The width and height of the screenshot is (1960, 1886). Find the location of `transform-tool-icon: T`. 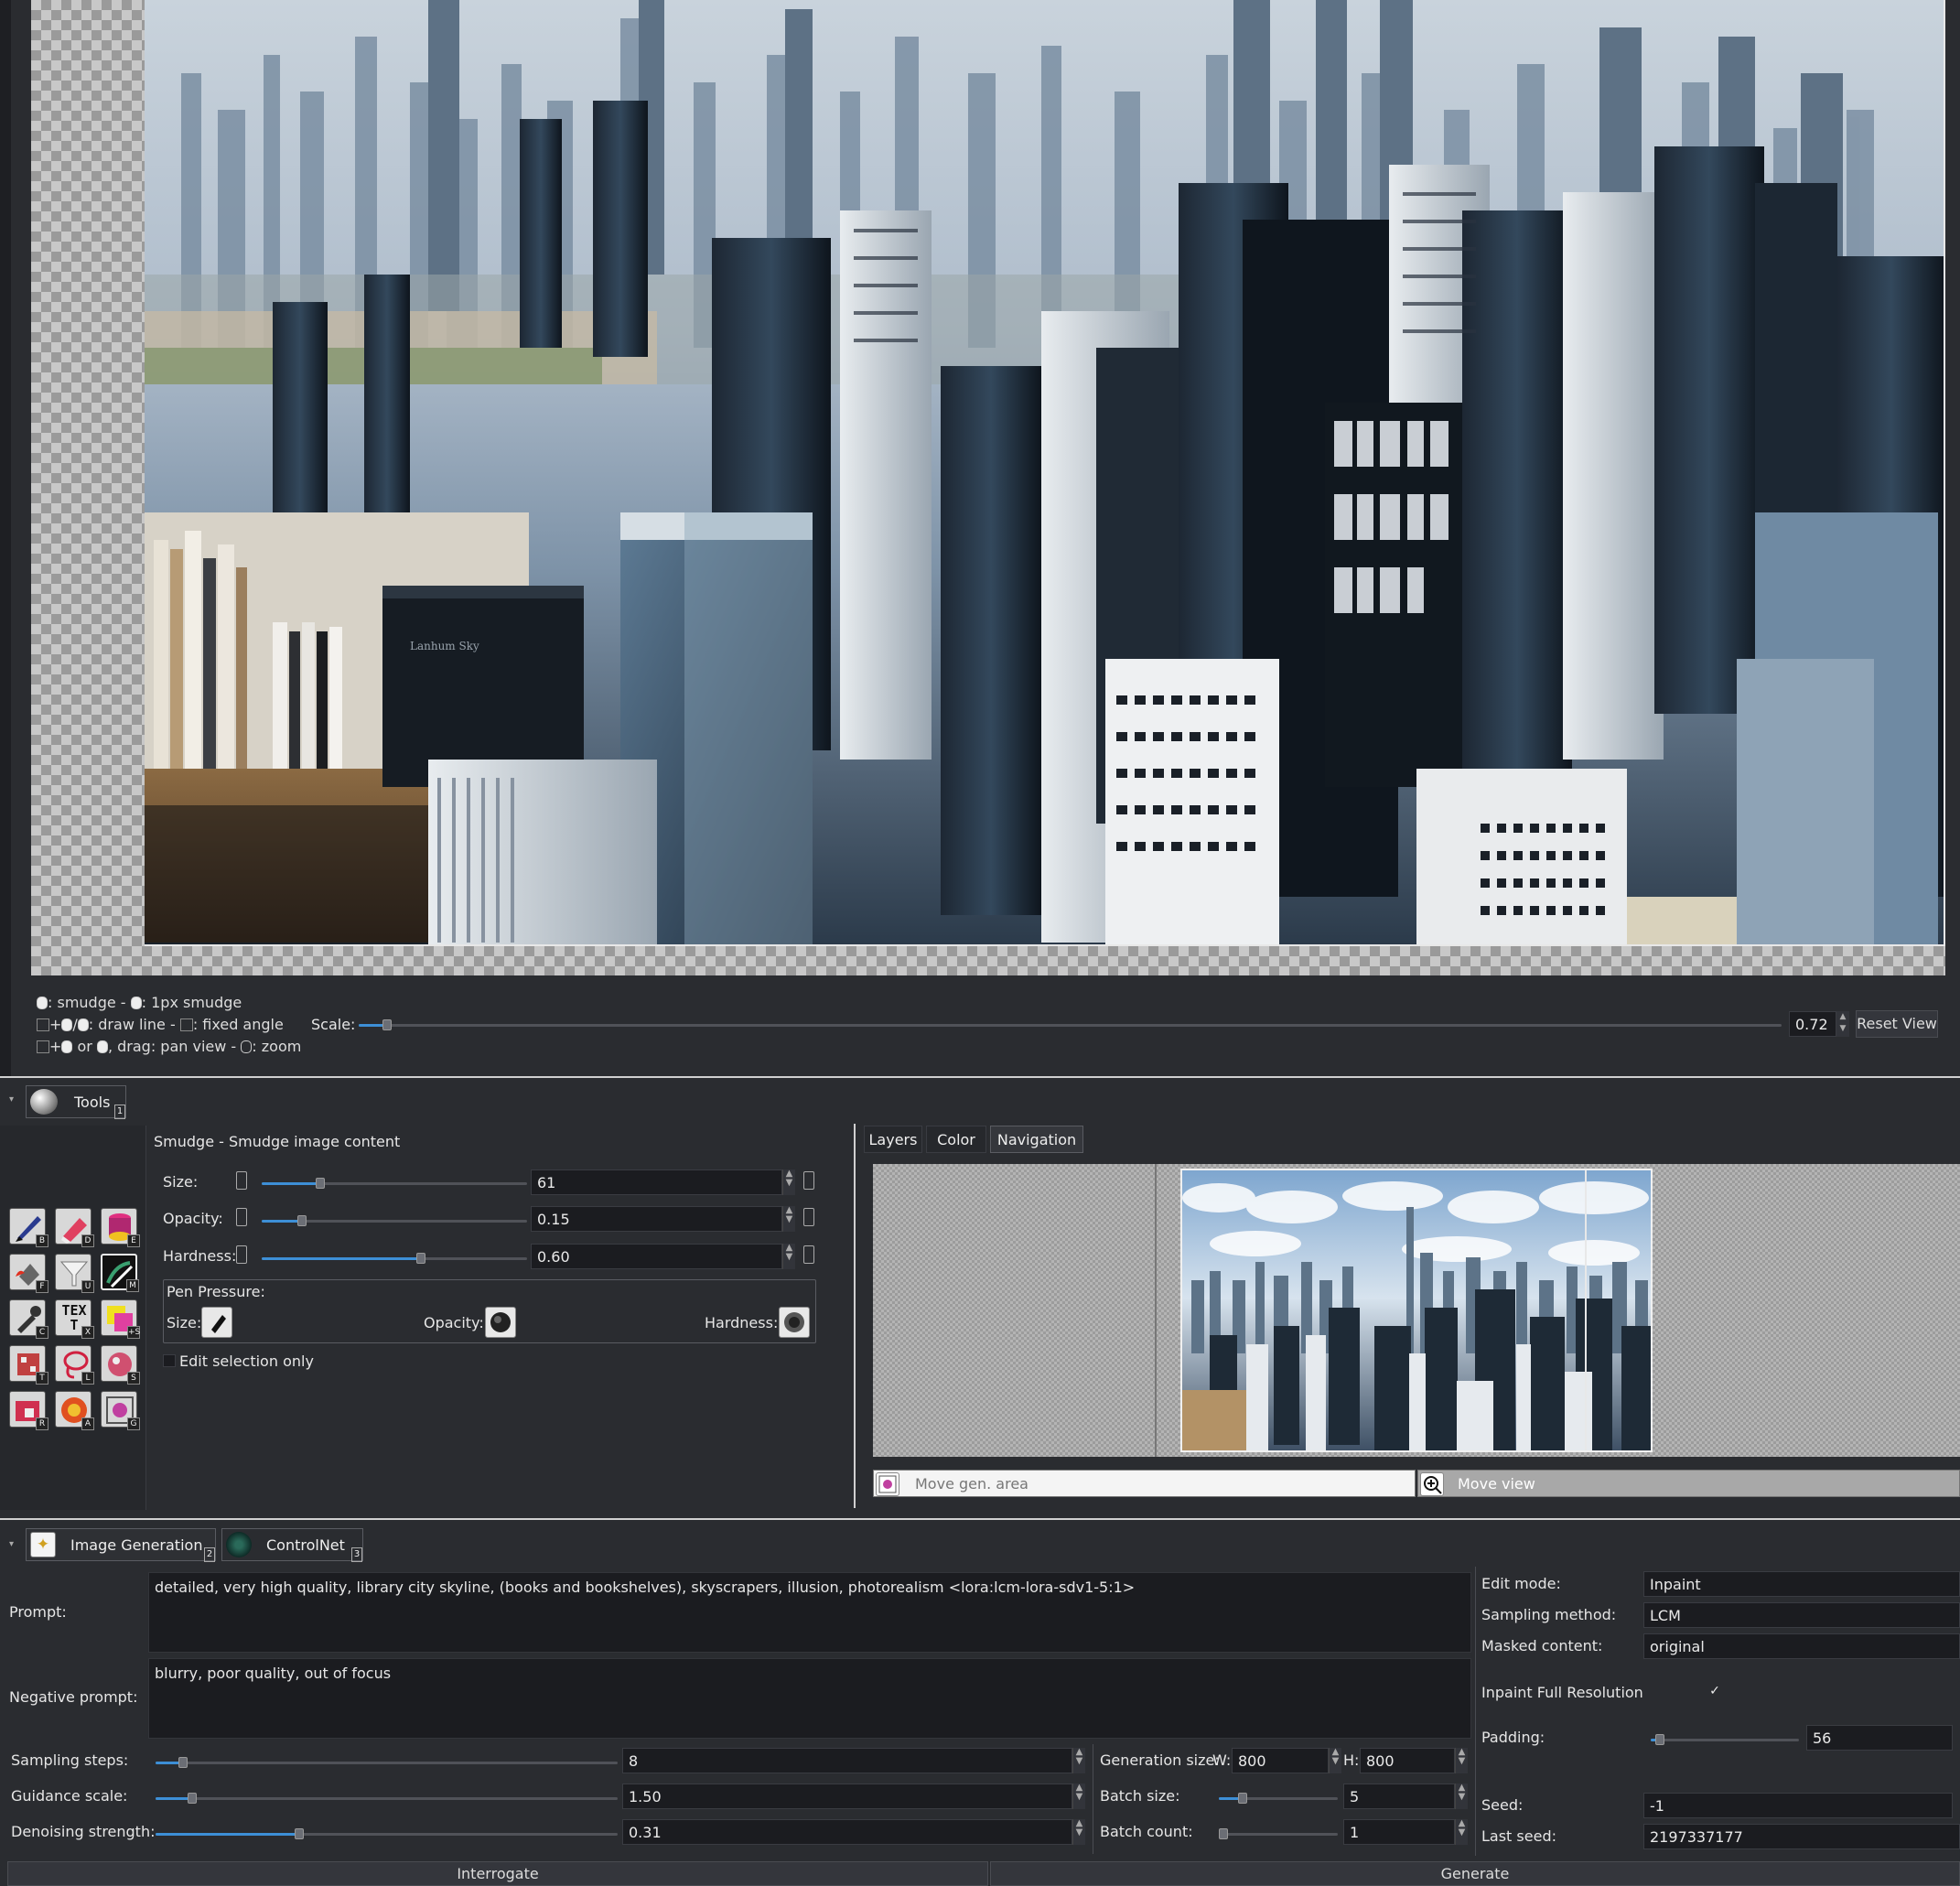

transform-tool-icon: T is located at coordinates (28, 1365).